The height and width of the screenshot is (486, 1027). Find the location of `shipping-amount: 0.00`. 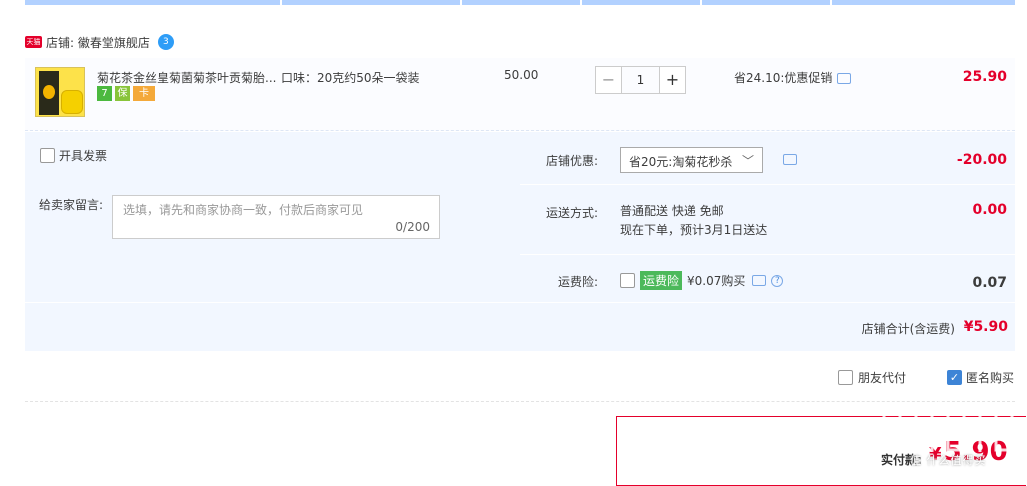

shipping-amount: 0.00 is located at coordinates (989, 210).